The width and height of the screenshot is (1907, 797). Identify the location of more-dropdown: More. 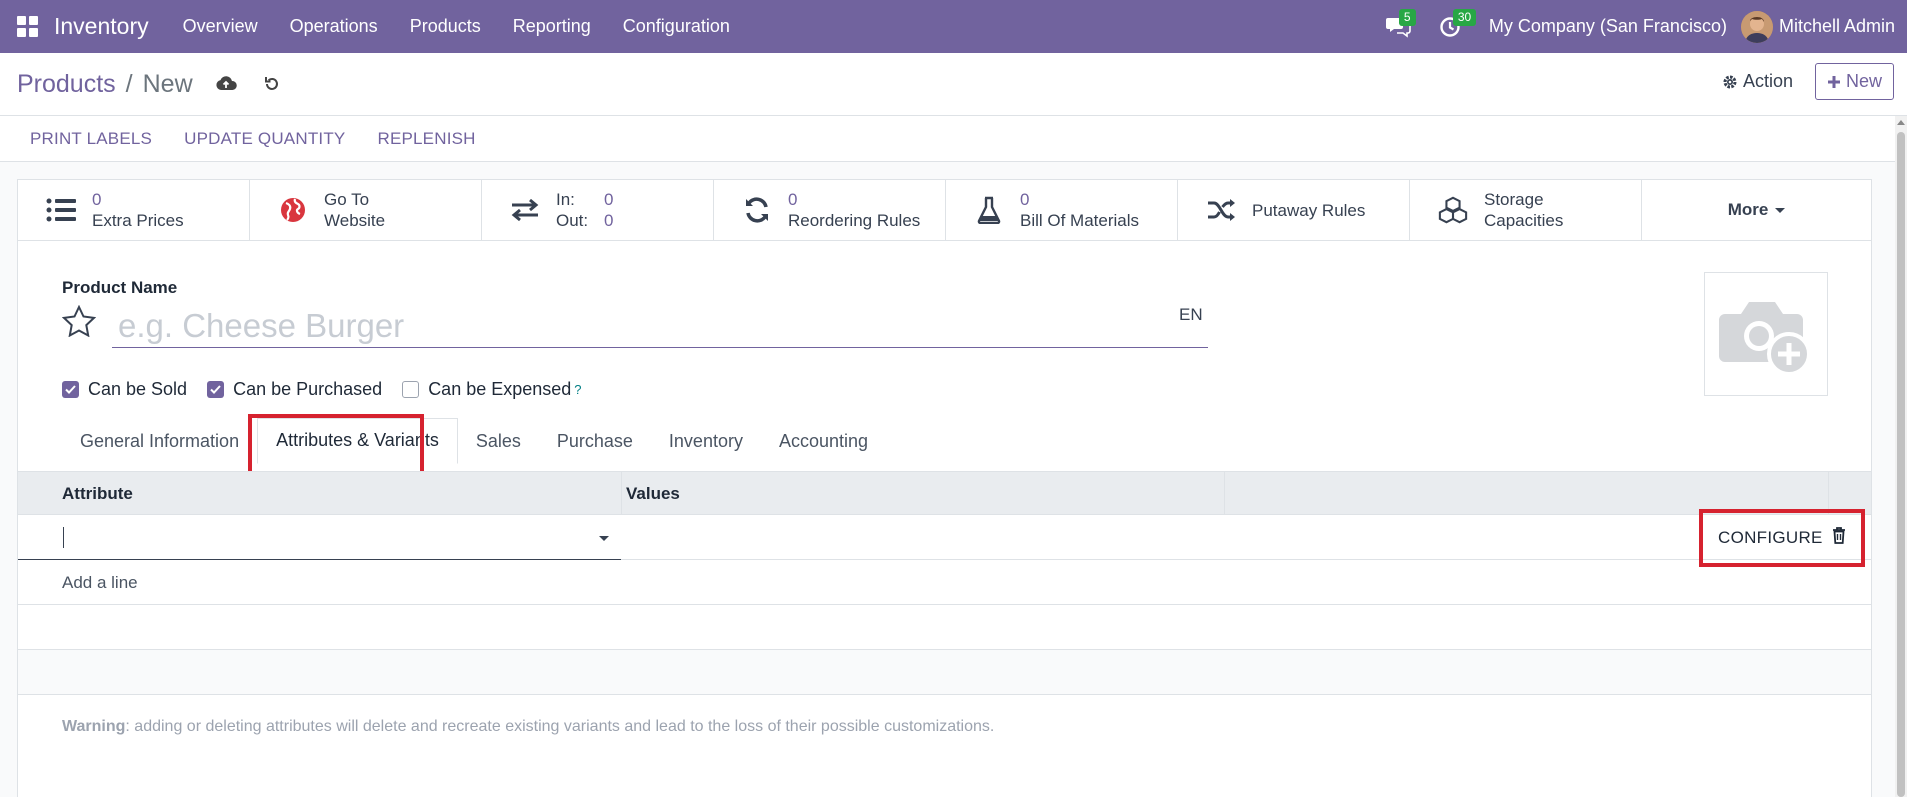
(1756, 210).